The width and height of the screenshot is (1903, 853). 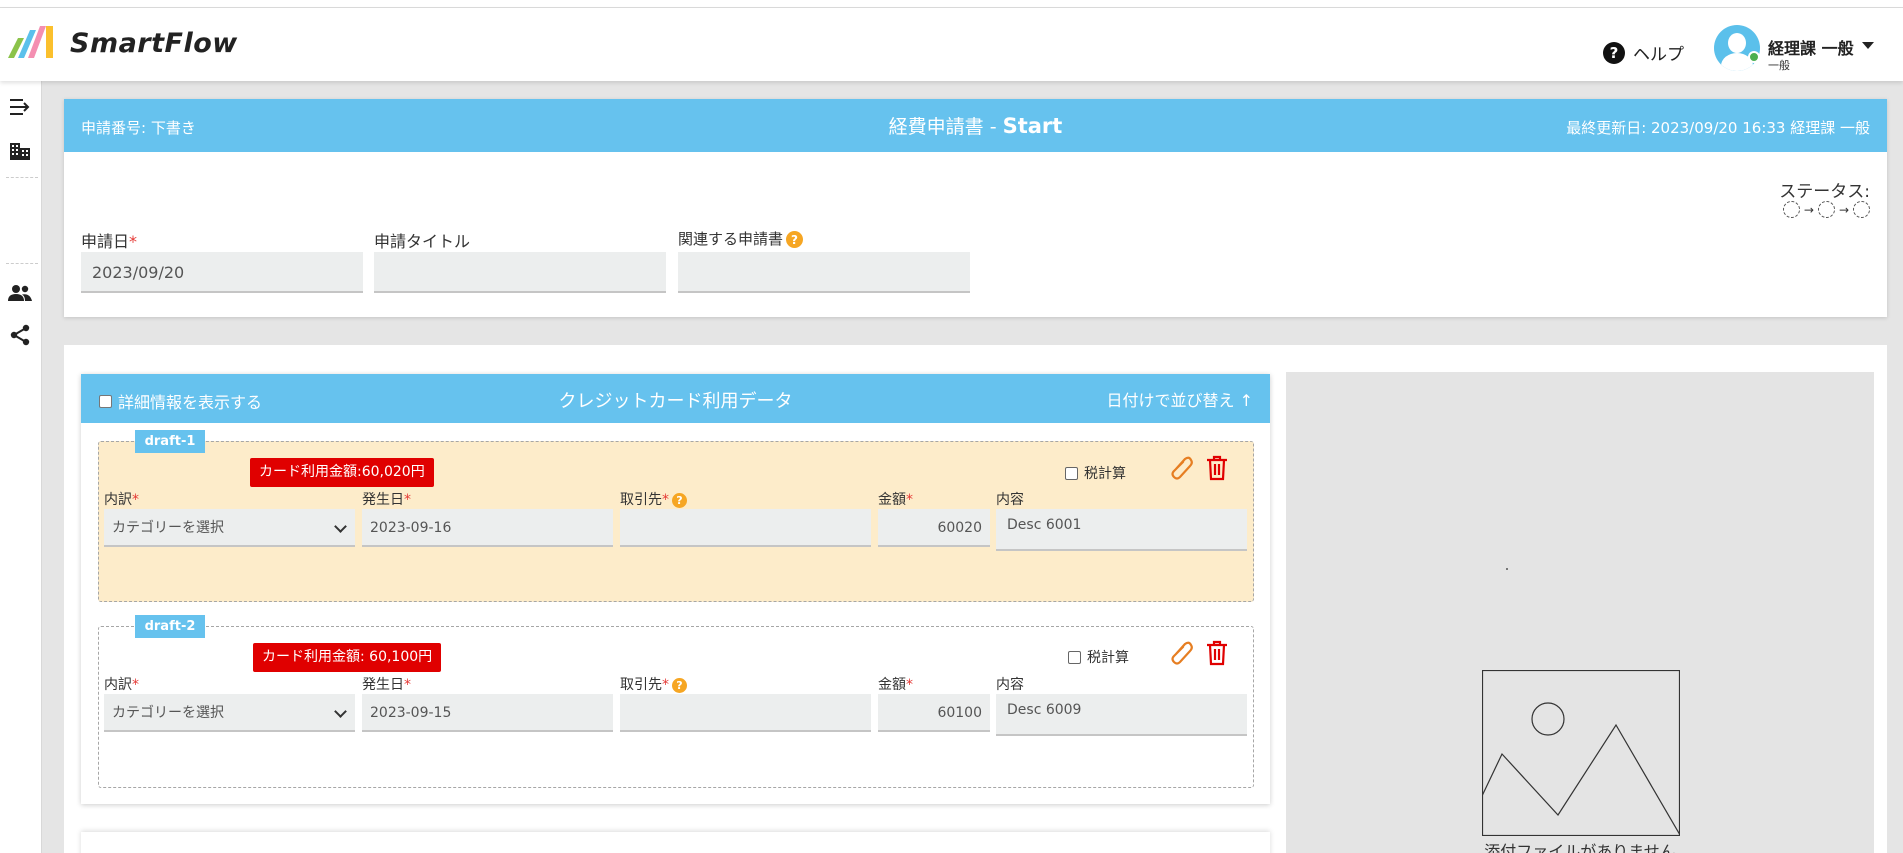 What do you see at coordinates (20, 151) in the screenshot?
I see `building-icon` at bounding box center [20, 151].